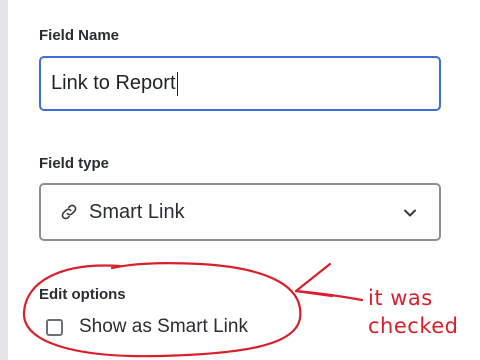 The image size is (480, 360). What do you see at coordinates (137, 211) in the screenshot?
I see `field-type-value: Smart Link` at bounding box center [137, 211].